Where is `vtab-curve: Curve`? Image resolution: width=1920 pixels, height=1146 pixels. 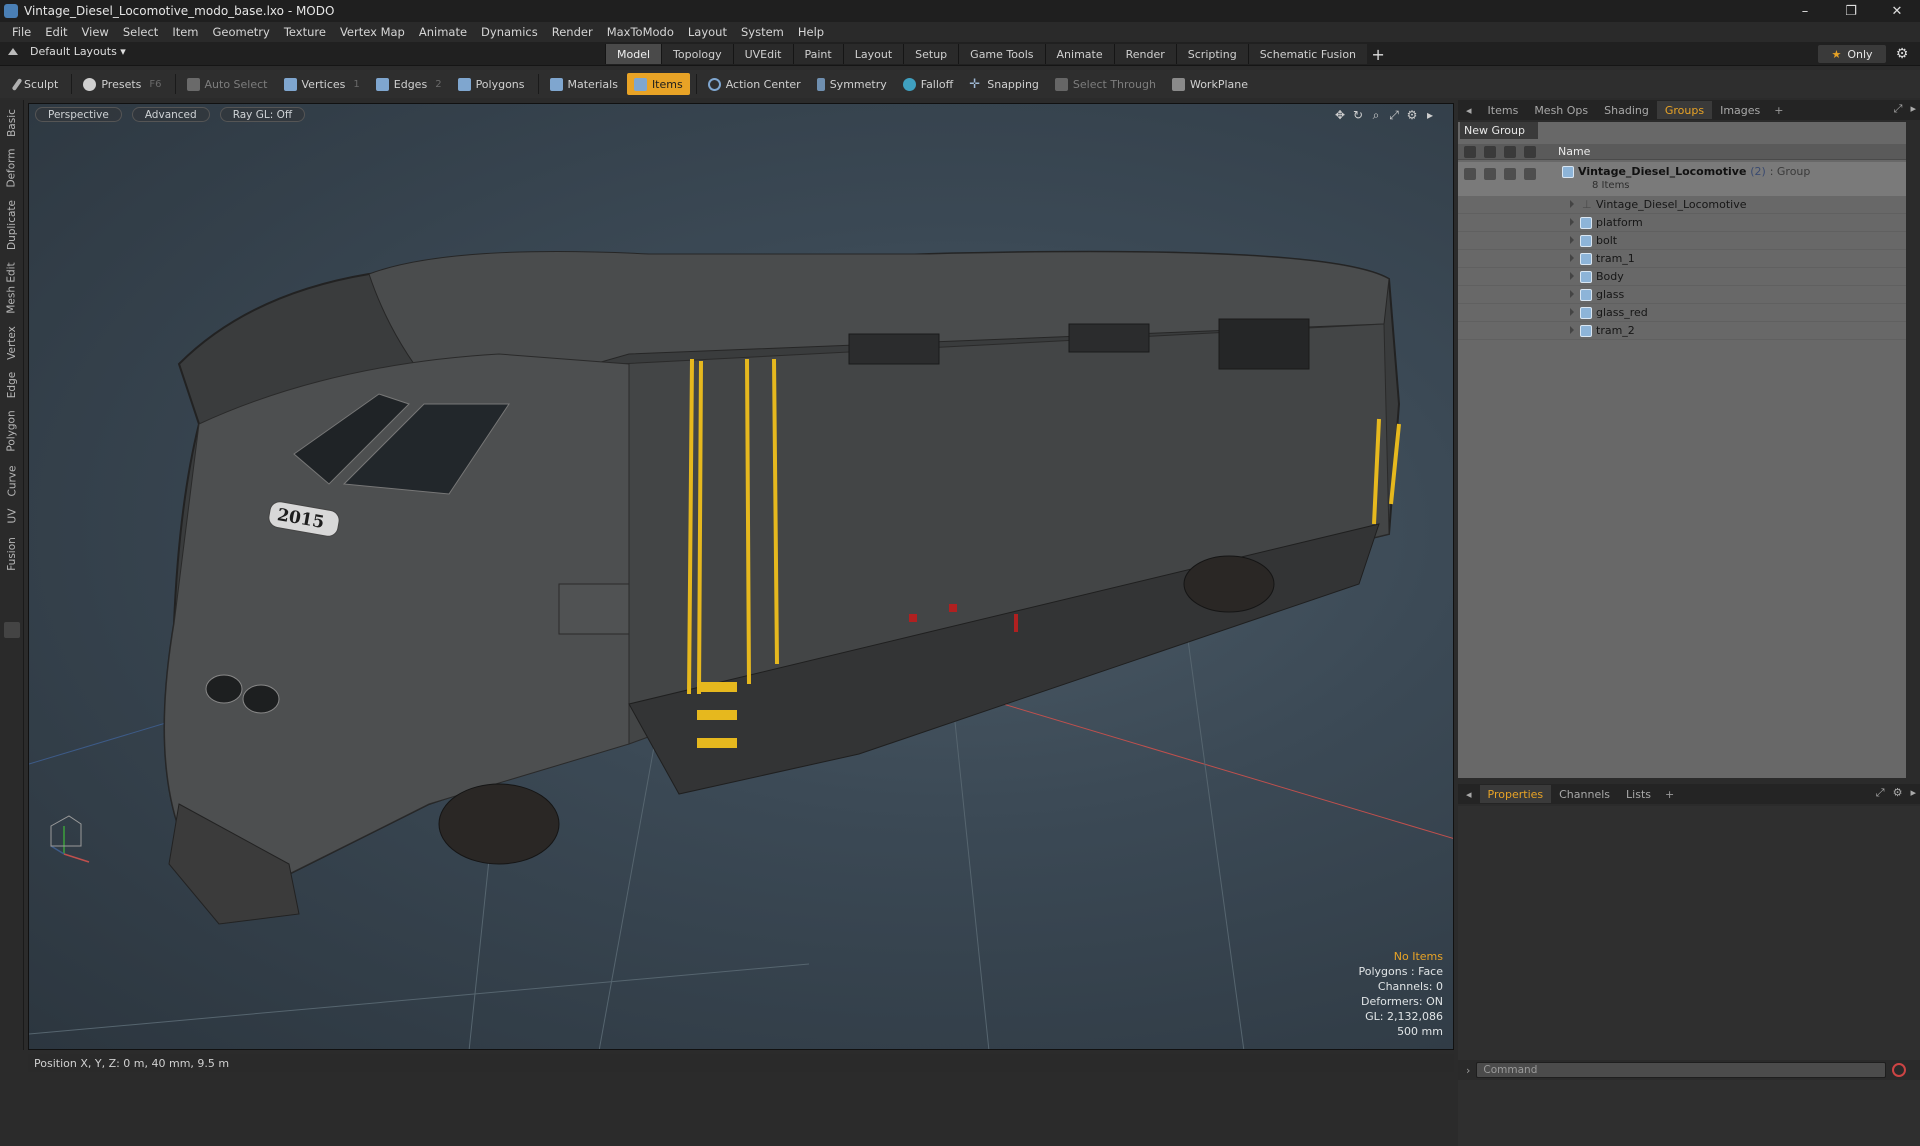 vtab-curve: Curve is located at coordinates (12, 481).